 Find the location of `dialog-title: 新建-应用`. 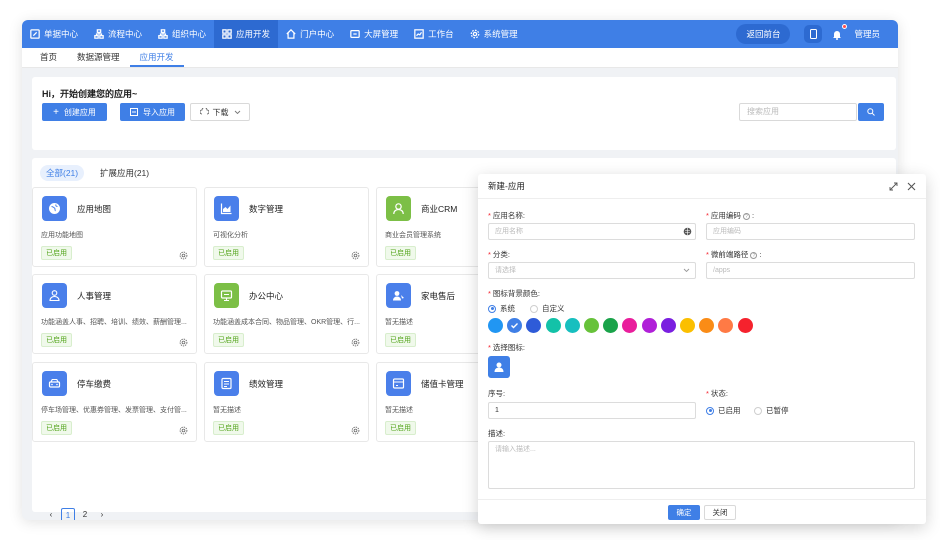

dialog-title: 新建-应用 is located at coordinates (506, 186).